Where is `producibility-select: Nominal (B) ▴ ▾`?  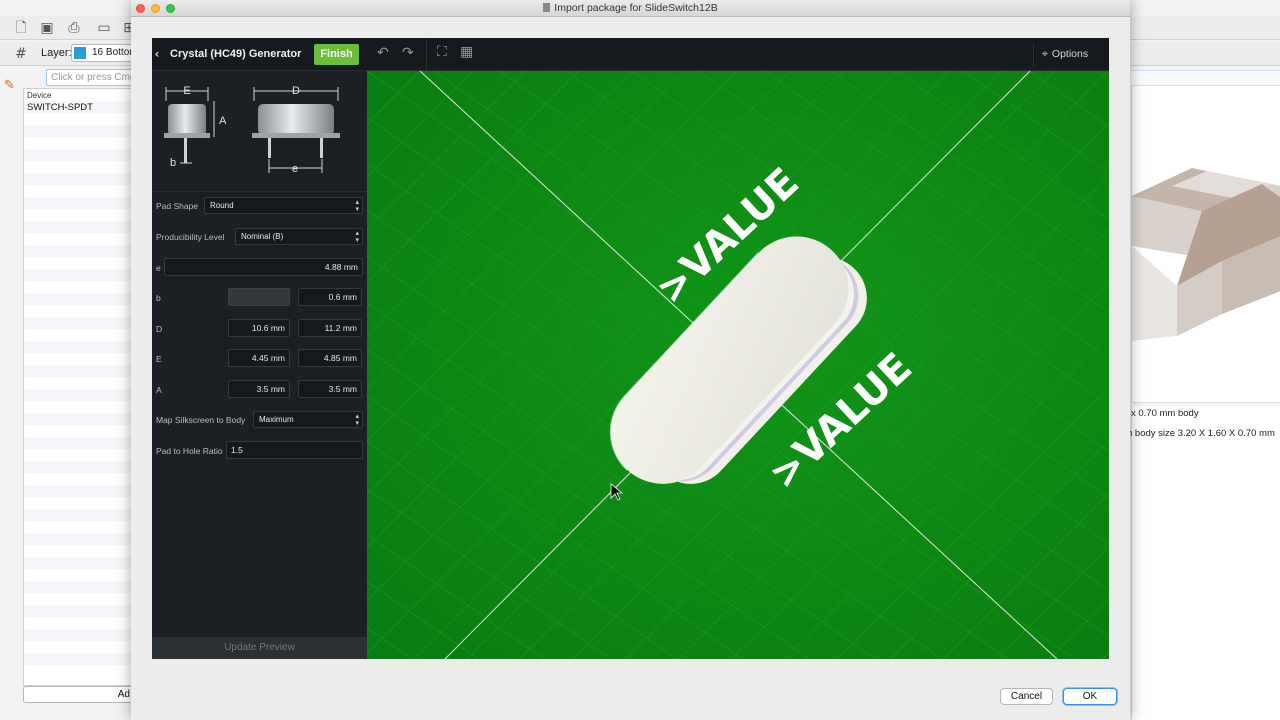 producibility-select: Nominal (B) ▴ ▾ is located at coordinates (299, 236).